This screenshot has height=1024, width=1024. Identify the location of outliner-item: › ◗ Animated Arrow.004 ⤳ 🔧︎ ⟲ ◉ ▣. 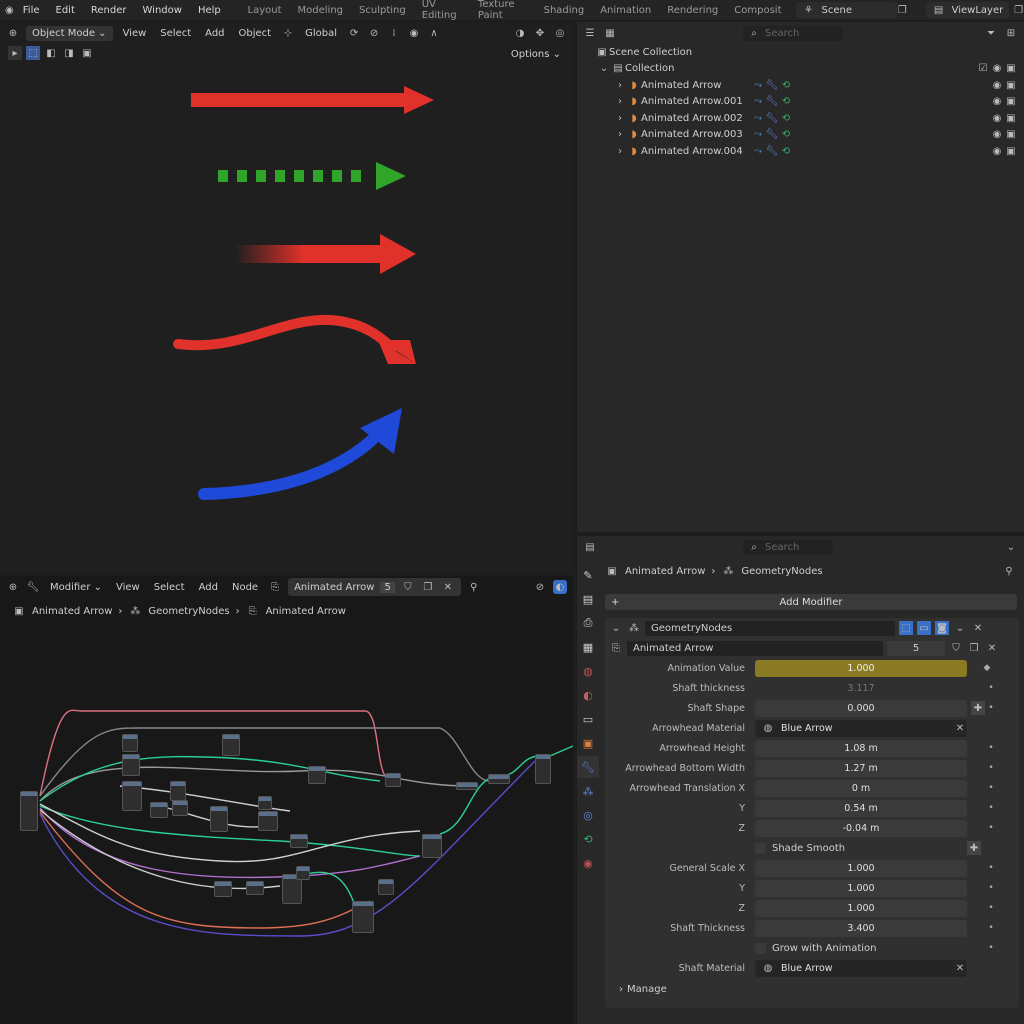
(800, 151).